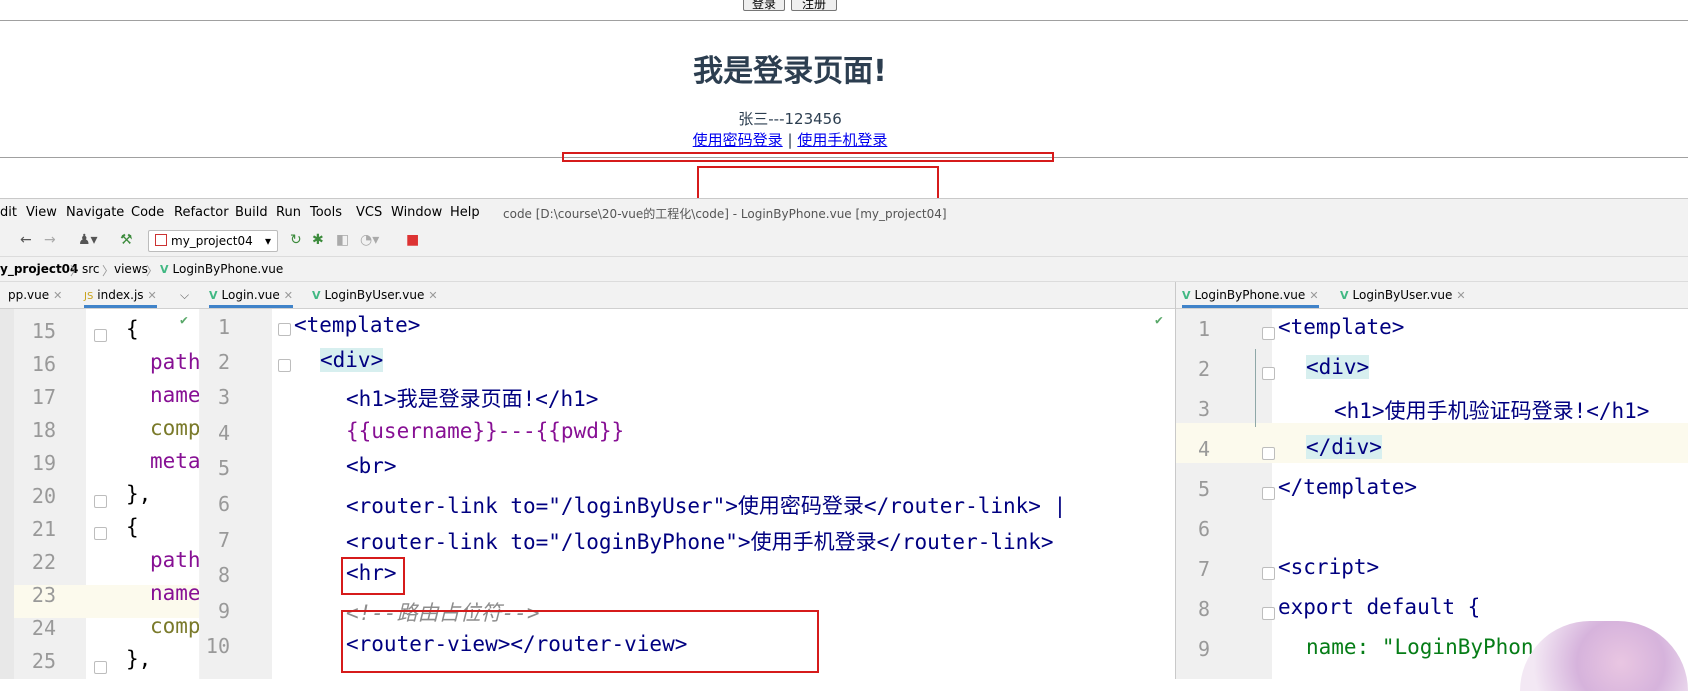 The image size is (1688, 691). Describe the element at coordinates (29, 295) in the screenshot. I see `tab-label: pp.vue` at that location.